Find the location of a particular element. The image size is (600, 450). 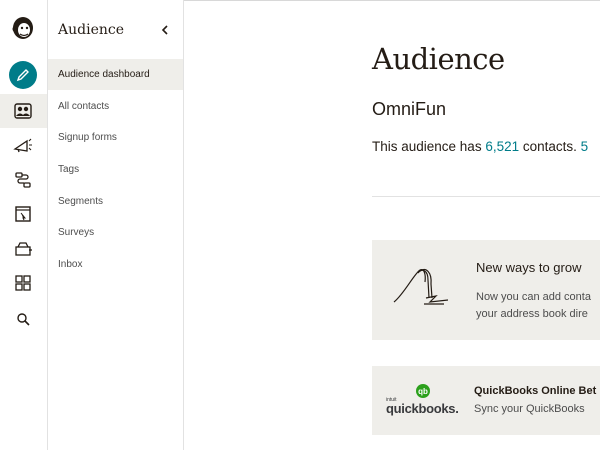

search-nav-button is located at coordinates (23, 319).